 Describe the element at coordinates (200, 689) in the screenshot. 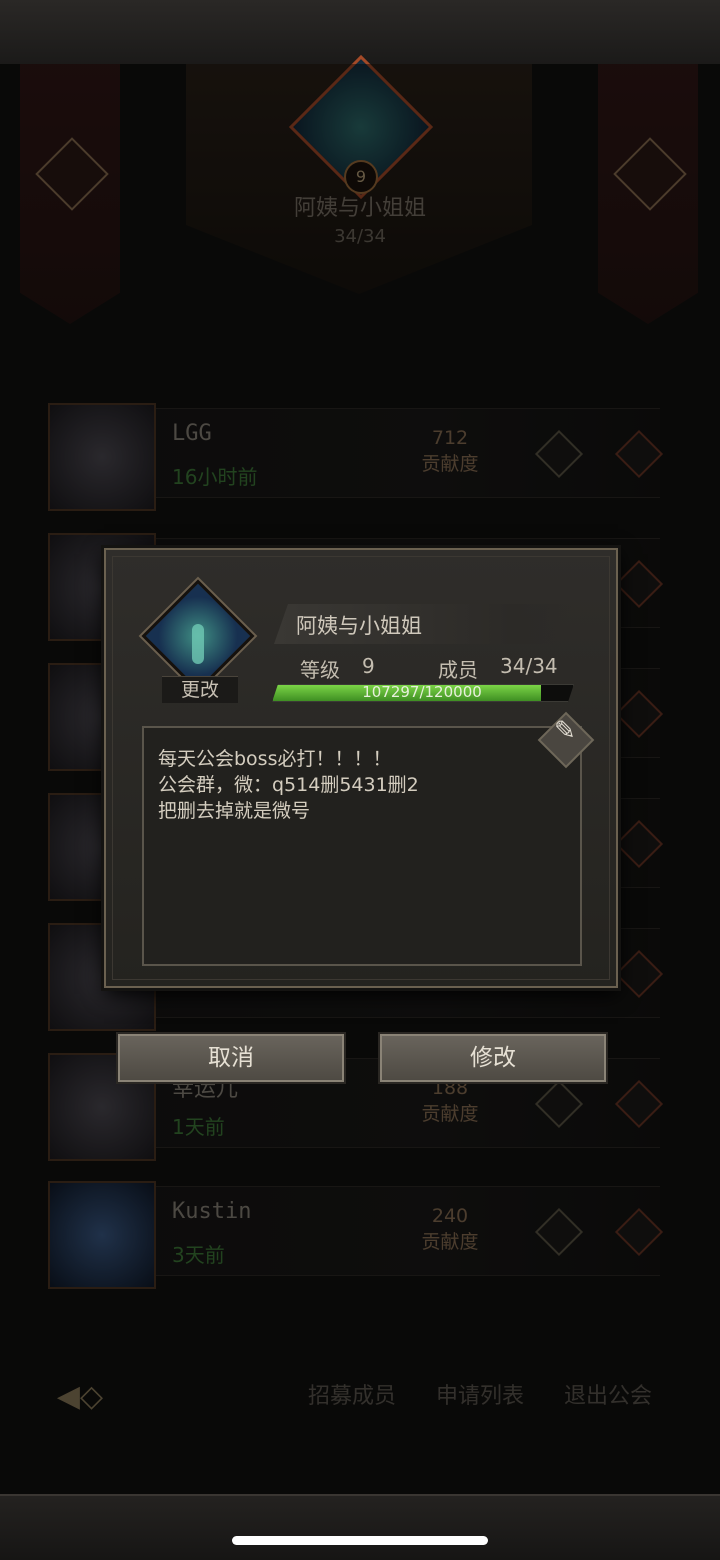

I see `change-emblem-button: 更改` at that location.